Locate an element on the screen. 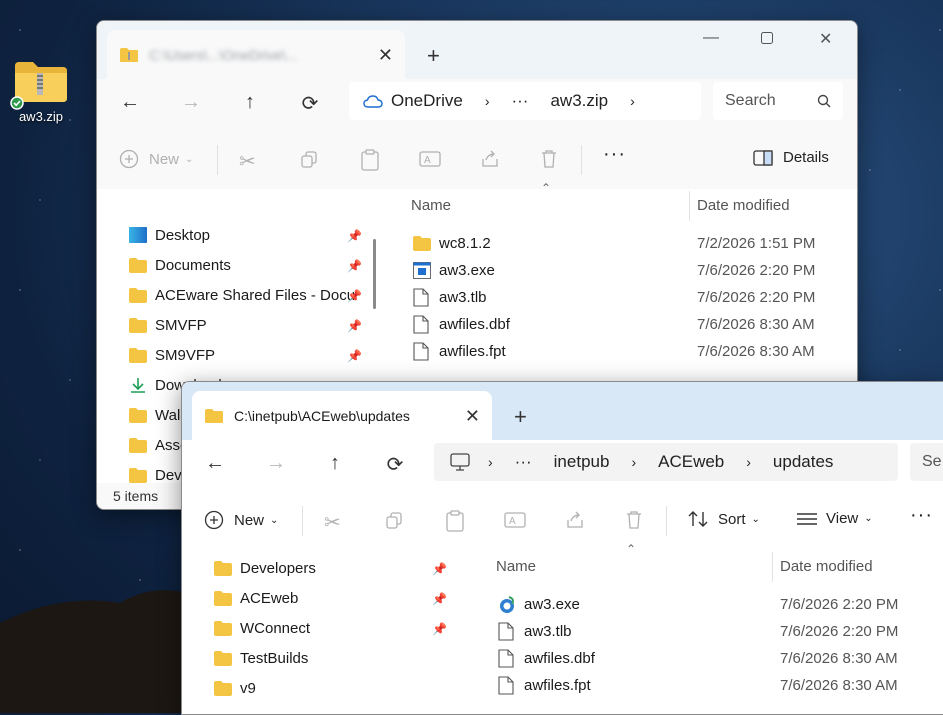 This screenshot has height=715, width=943. file-name: awfiles.dbf is located at coordinates (474, 324).